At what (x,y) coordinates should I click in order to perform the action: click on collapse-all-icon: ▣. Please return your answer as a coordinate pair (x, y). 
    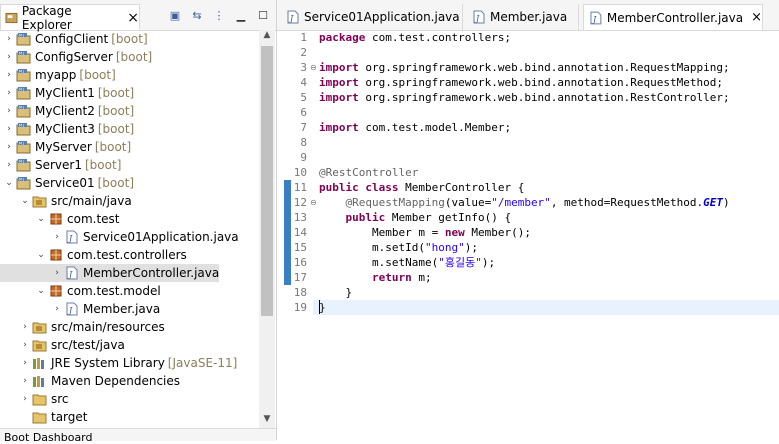
    Looking at the image, I should click on (175, 15).